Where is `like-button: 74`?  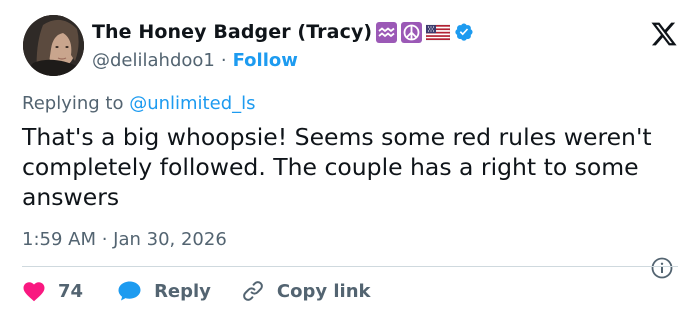 like-button: 74 is located at coordinates (52, 291).